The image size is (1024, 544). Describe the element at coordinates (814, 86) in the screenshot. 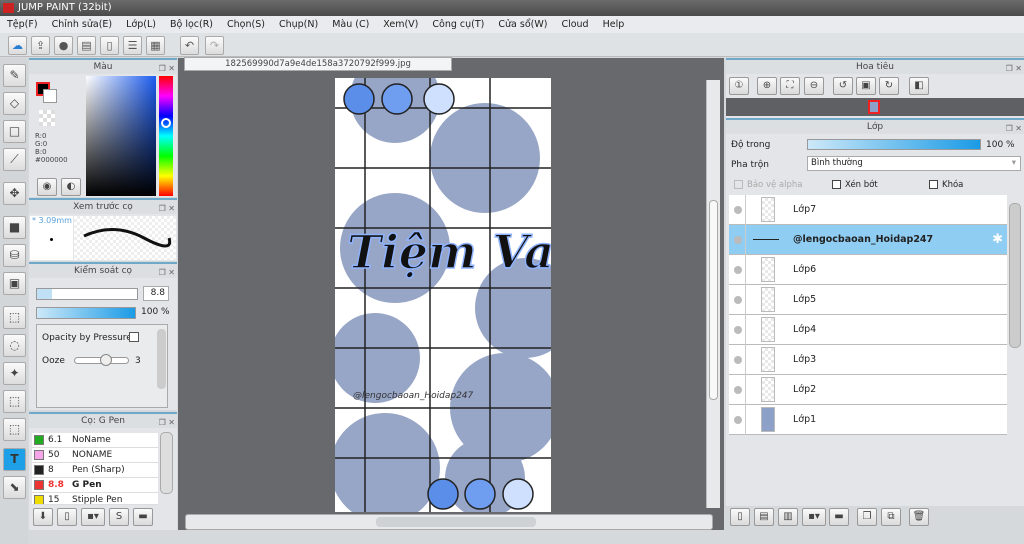

I see `zoom-out-icon: ⊖` at that location.